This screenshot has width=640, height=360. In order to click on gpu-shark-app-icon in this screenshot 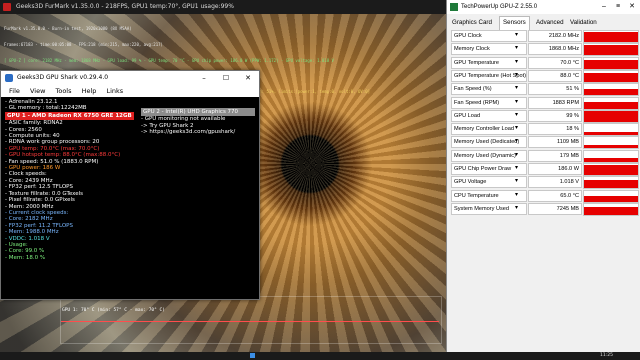, I will do `click(9, 78)`.